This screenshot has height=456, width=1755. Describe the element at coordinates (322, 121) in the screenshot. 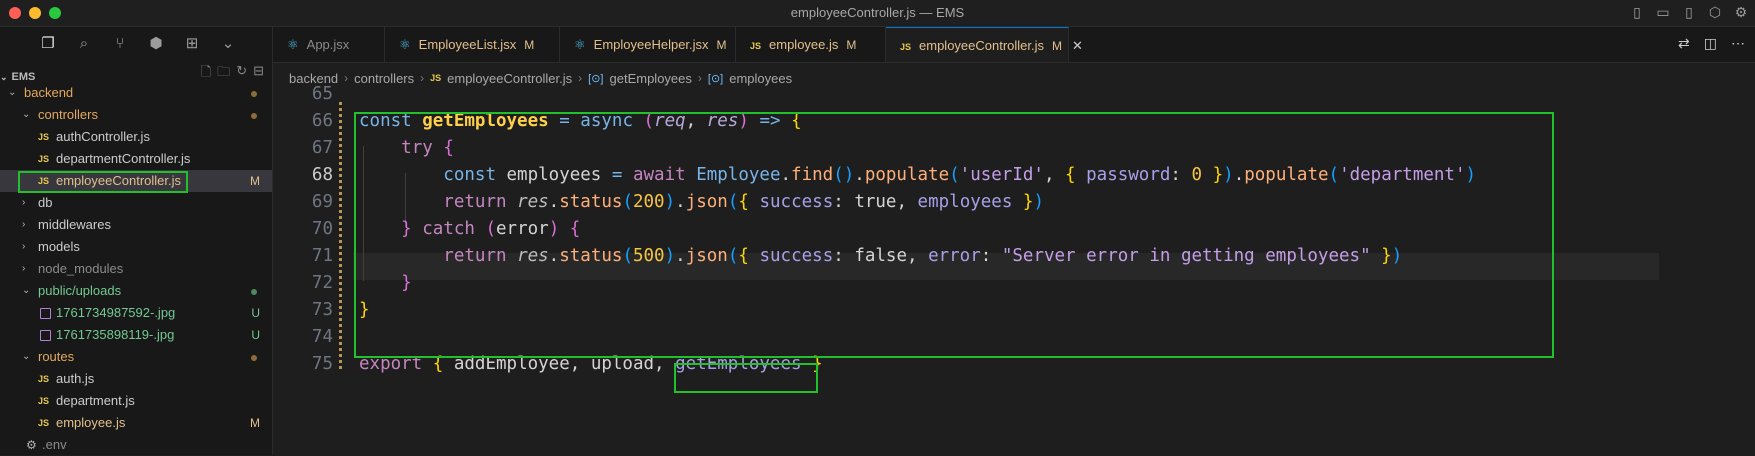

I see `line-number: 66` at that location.